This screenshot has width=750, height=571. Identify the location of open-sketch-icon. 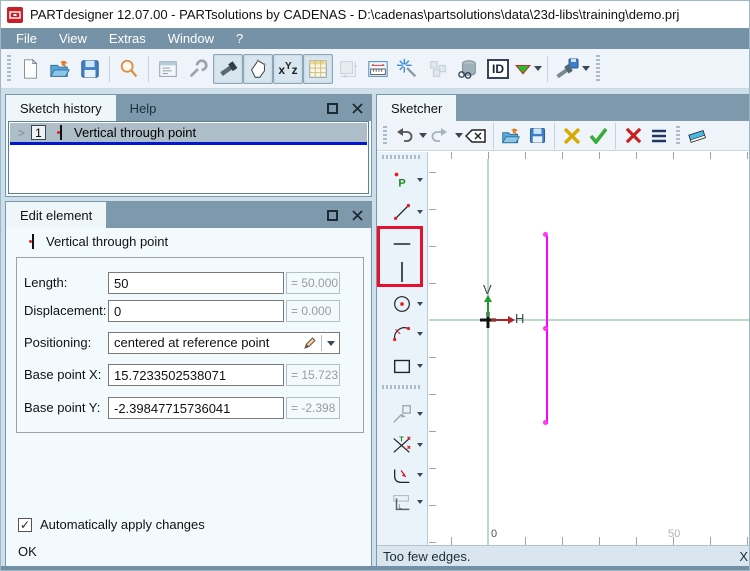
(511, 136).